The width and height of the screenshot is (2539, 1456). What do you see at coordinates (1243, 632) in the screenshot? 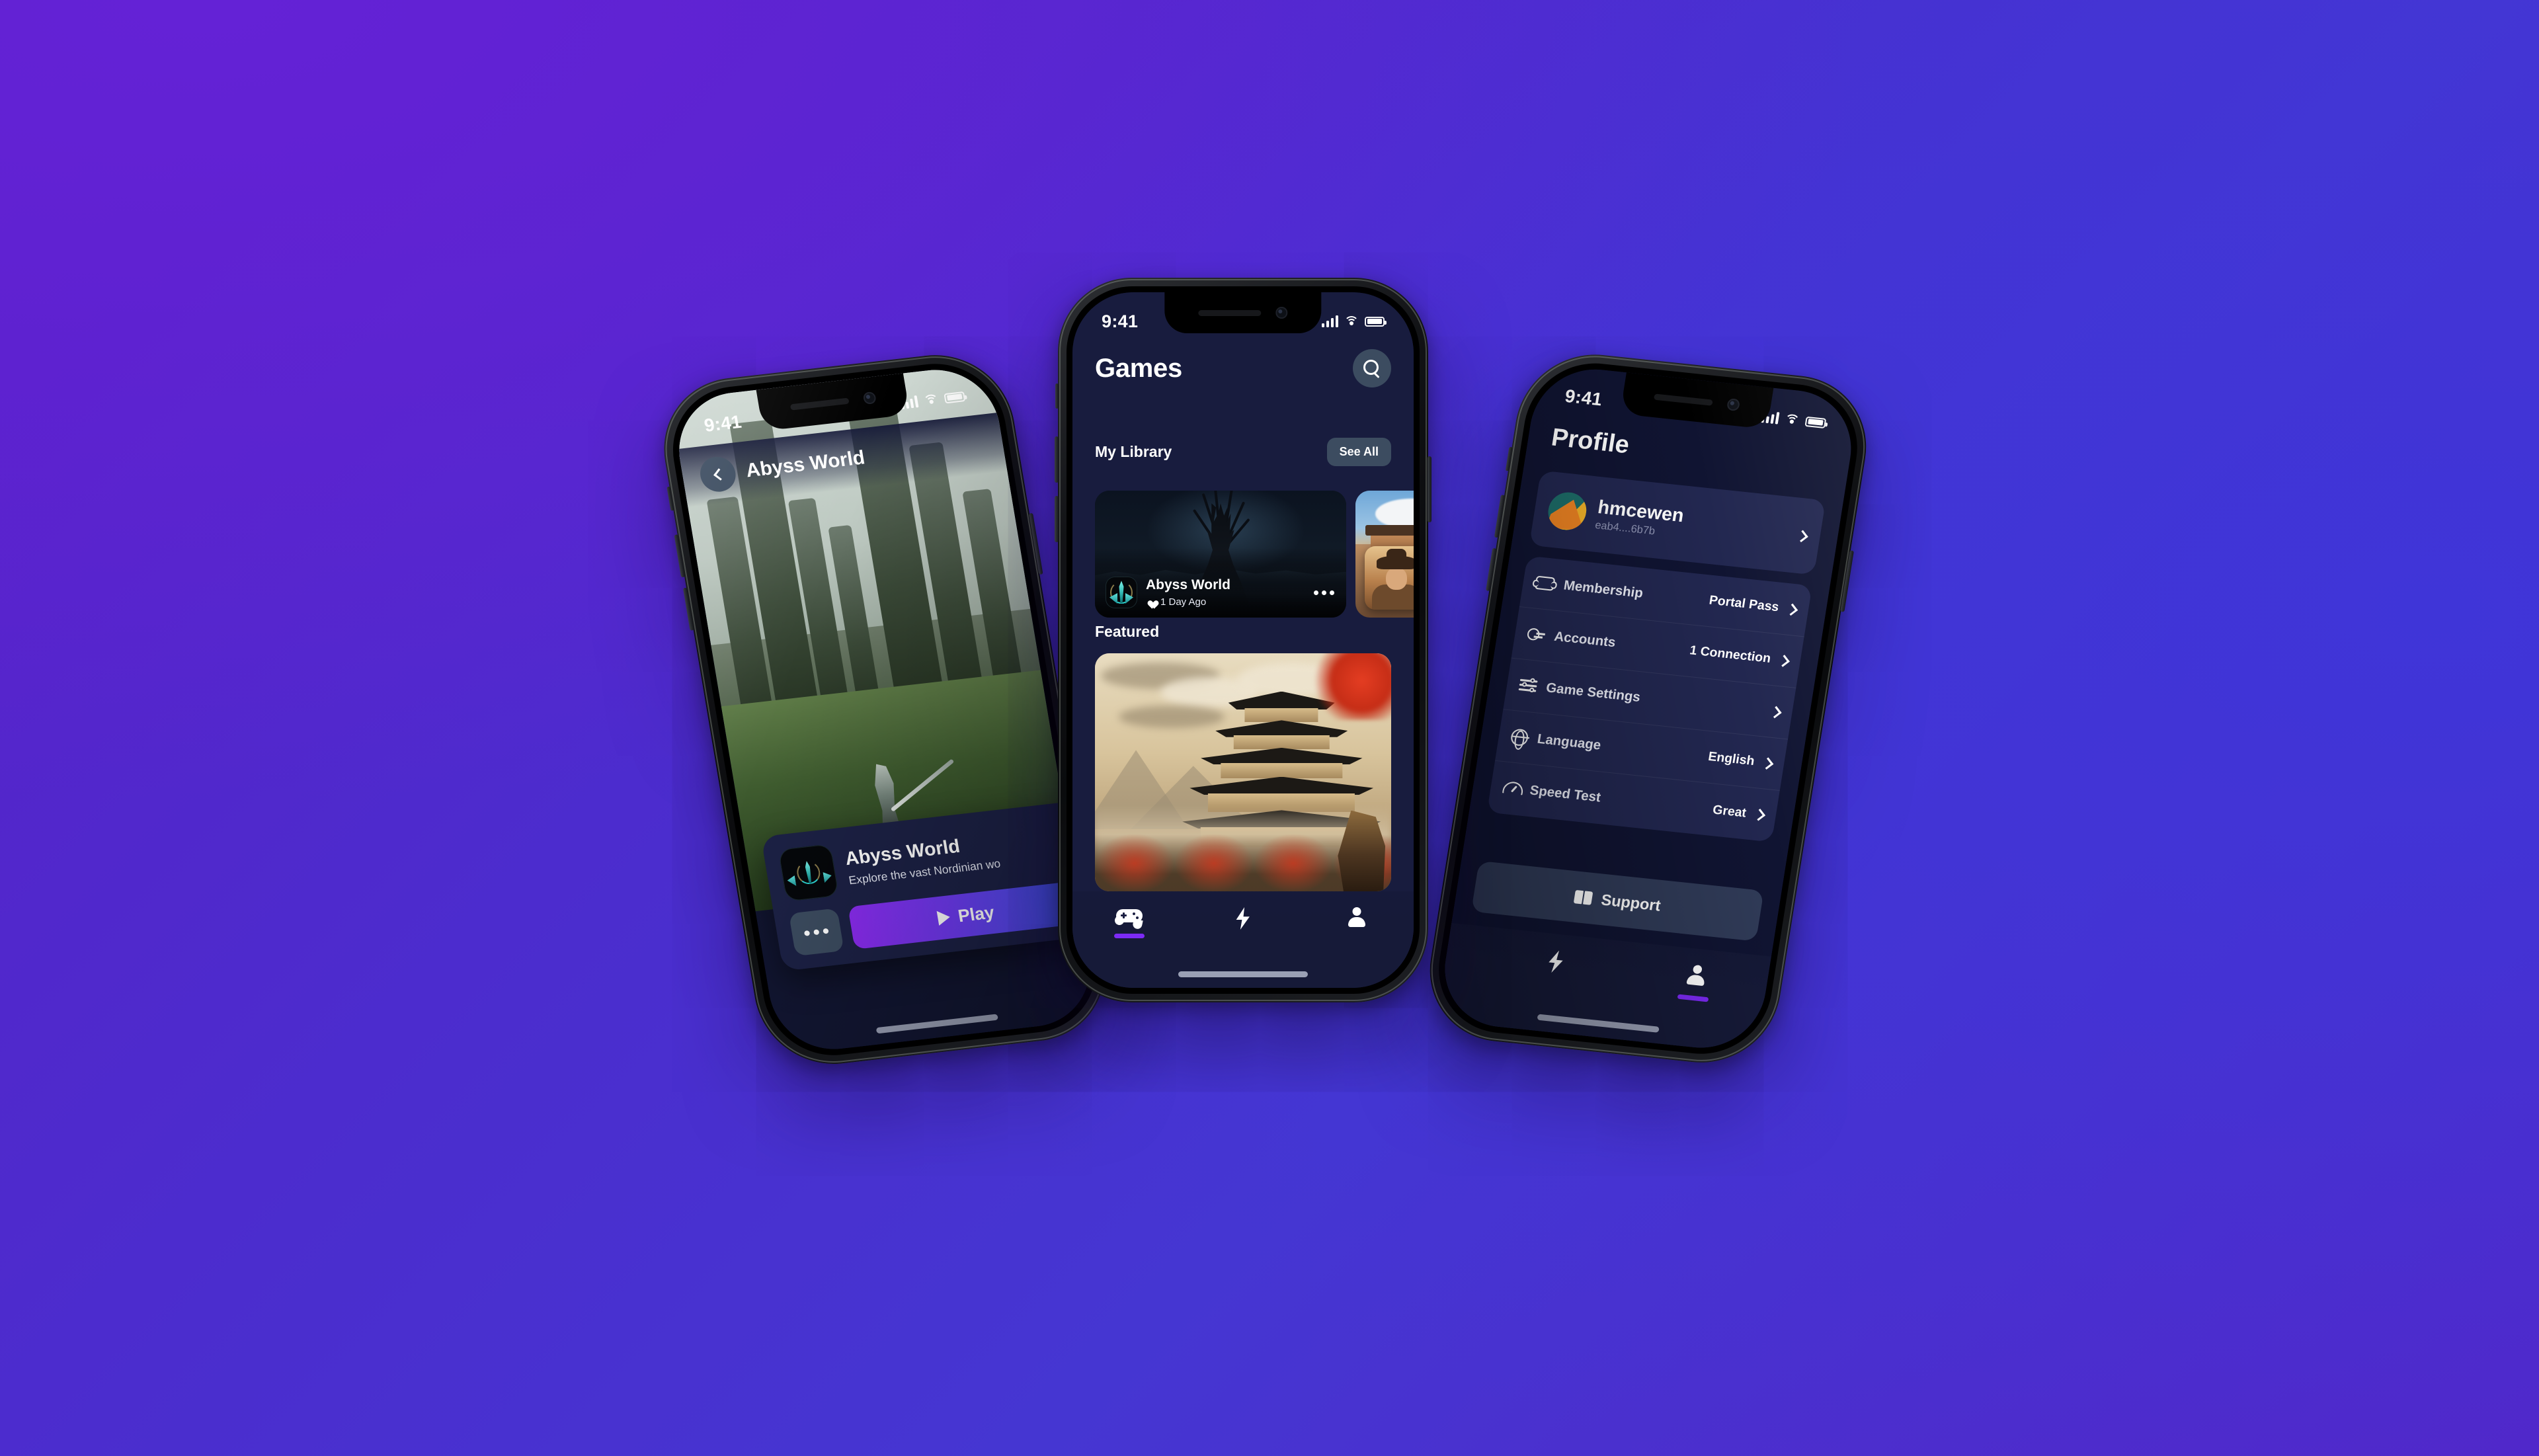
I see `featured-header: Featured` at bounding box center [1243, 632].